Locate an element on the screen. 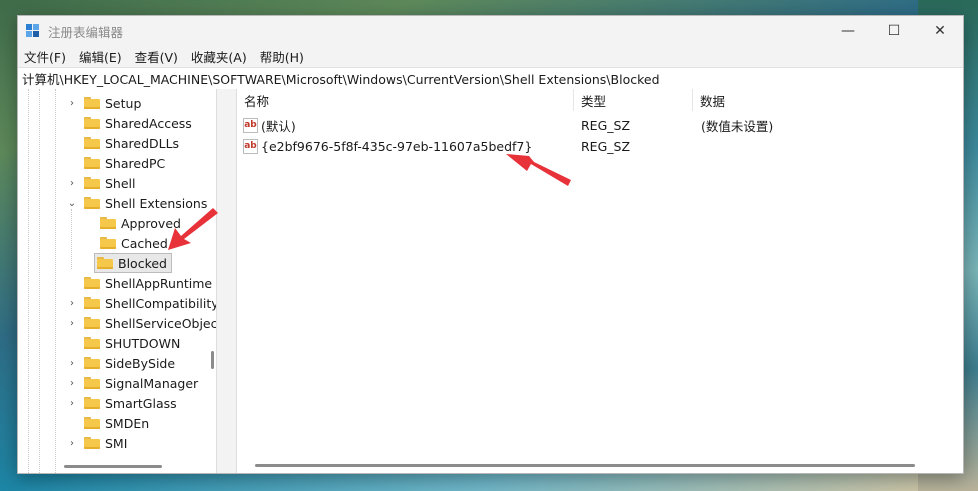 The height and width of the screenshot is (491, 978). tree-item-label: SmartGlass is located at coordinates (141, 403).